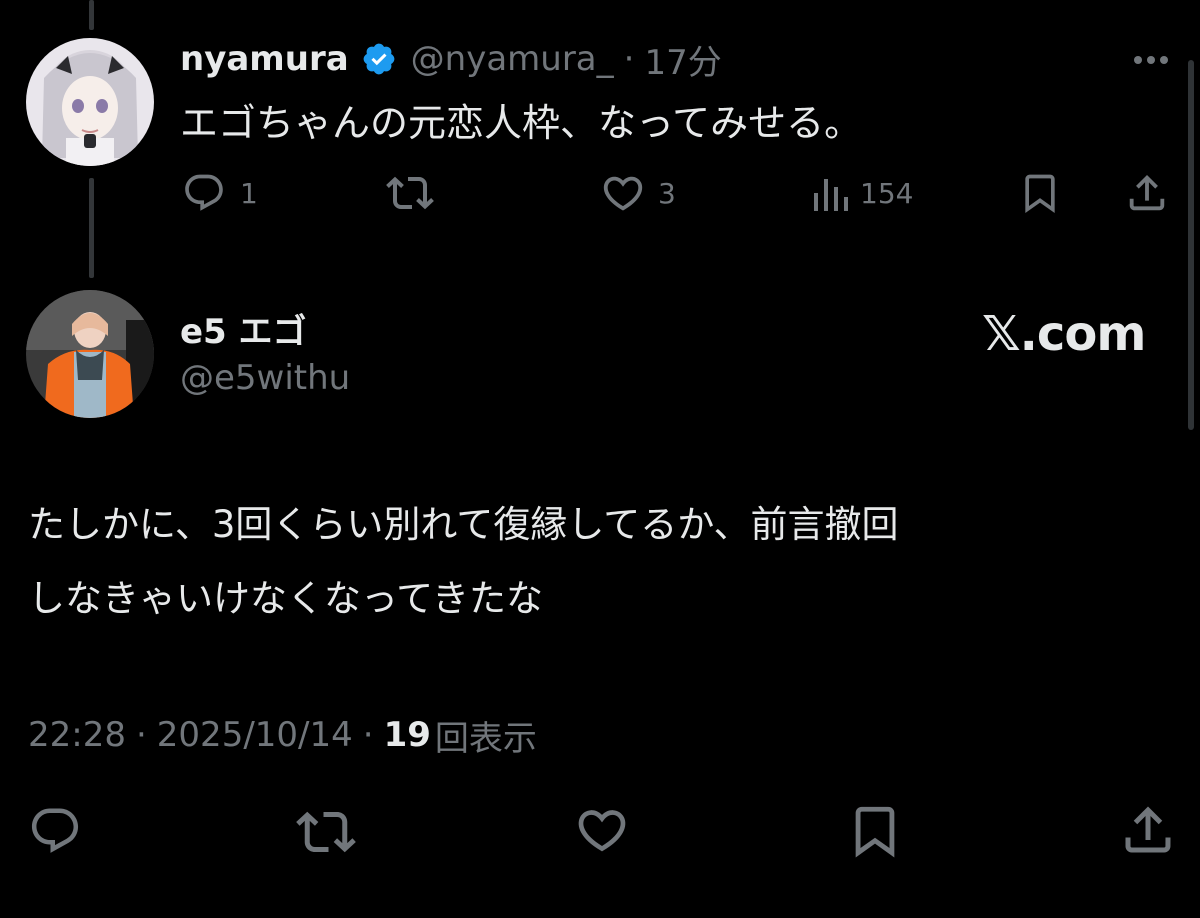 This screenshot has height=918, width=1200. What do you see at coordinates (91, 15) in the screenshot?
I see `thread-line-top` at bounding box center [91, 15].